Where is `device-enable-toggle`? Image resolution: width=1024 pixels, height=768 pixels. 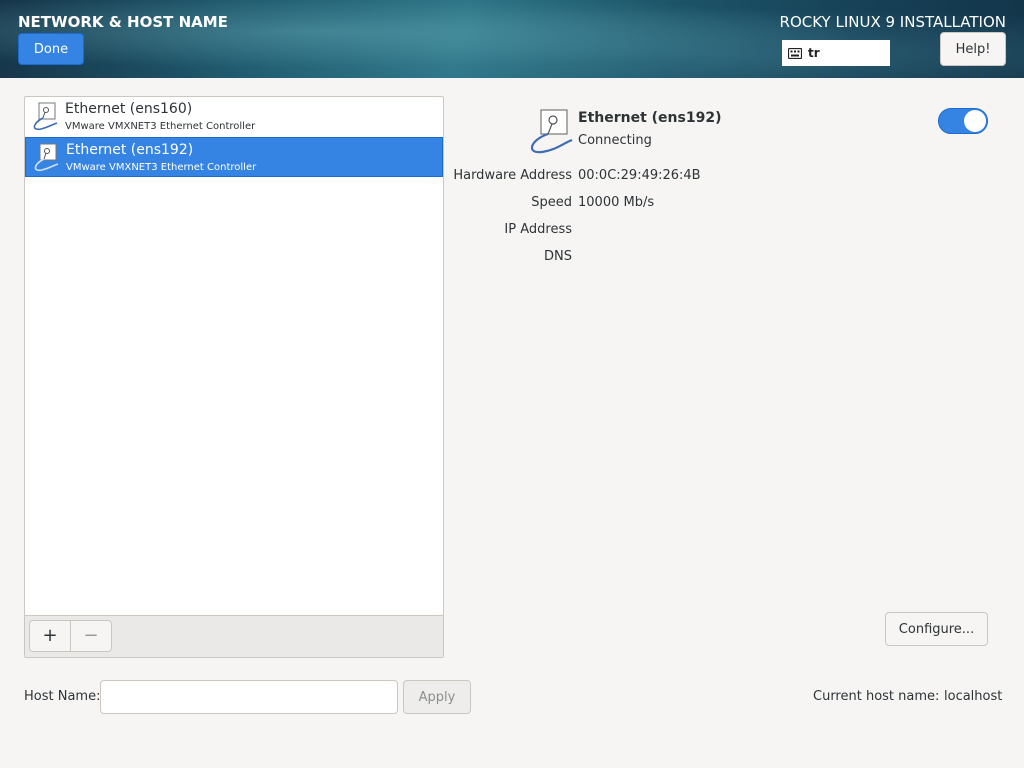 device-enable-toggle is located at coordinates (963, 121).